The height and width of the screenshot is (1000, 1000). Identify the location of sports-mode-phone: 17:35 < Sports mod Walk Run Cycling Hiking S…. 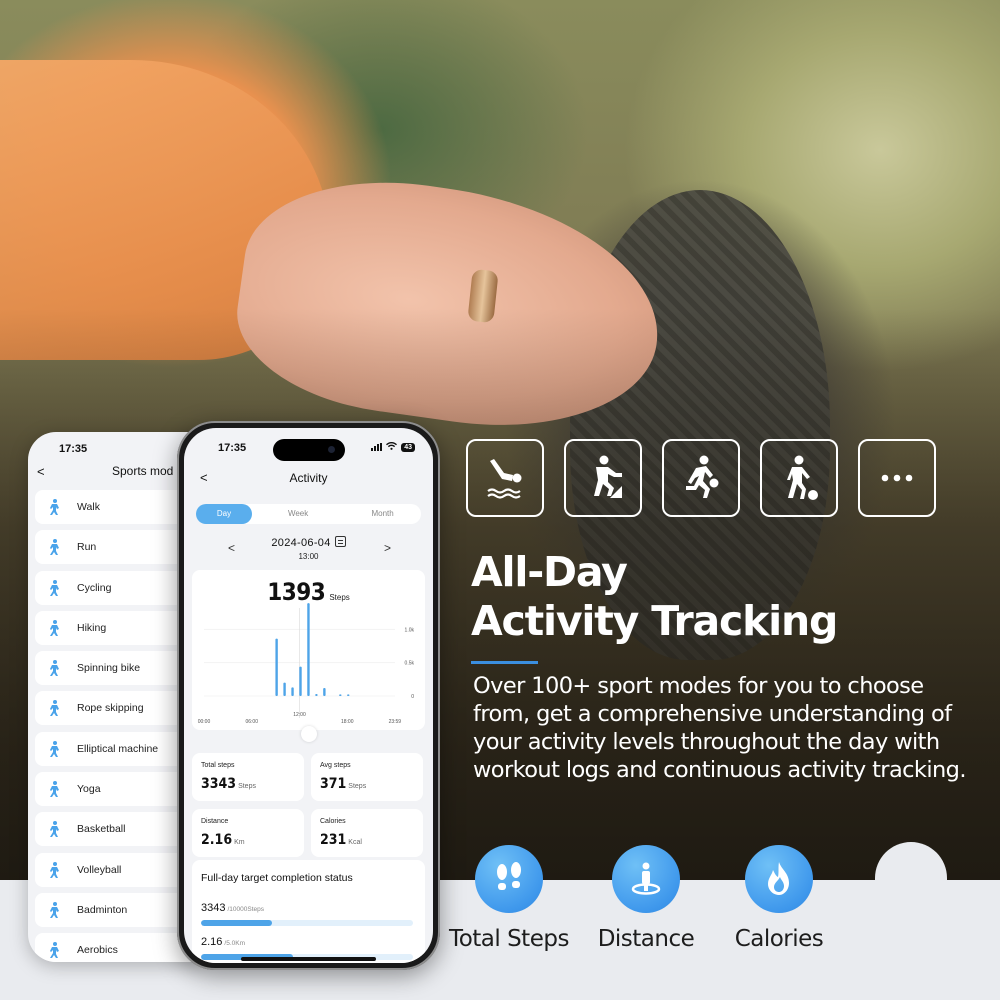
(113, 697).